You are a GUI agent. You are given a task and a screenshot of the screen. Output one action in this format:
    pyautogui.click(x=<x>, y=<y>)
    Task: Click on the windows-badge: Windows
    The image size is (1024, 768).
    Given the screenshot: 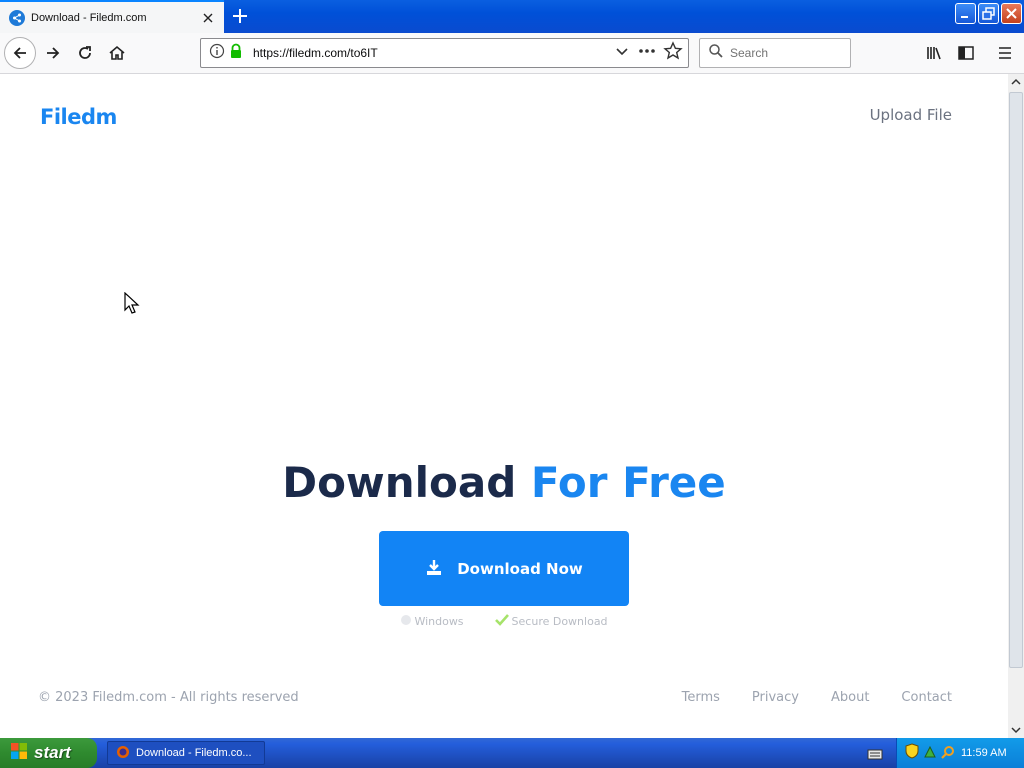 What is the action you would take?
    pyautogui.click(x=432, y=621)
    